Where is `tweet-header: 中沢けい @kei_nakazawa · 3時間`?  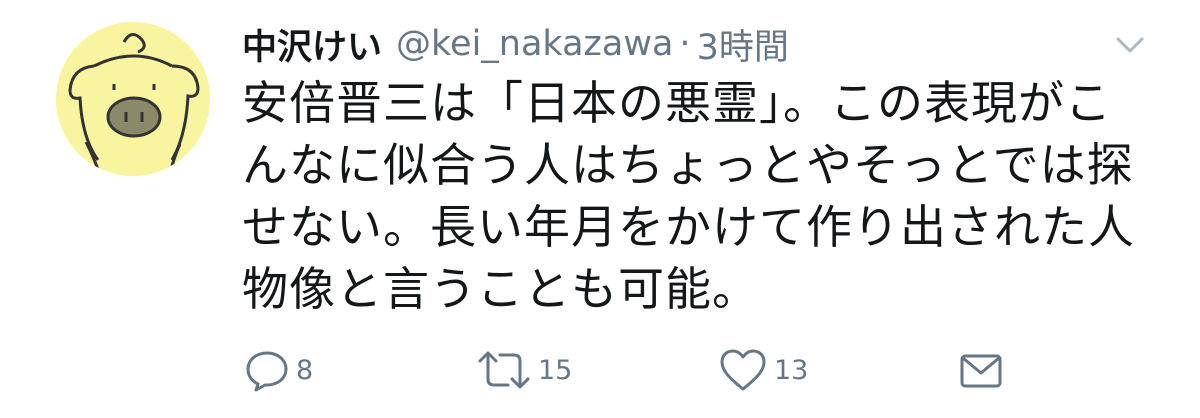
tweet-header: 中沢けい @kei_nakazawa · 3時間 is located at coordinates (515, 44).